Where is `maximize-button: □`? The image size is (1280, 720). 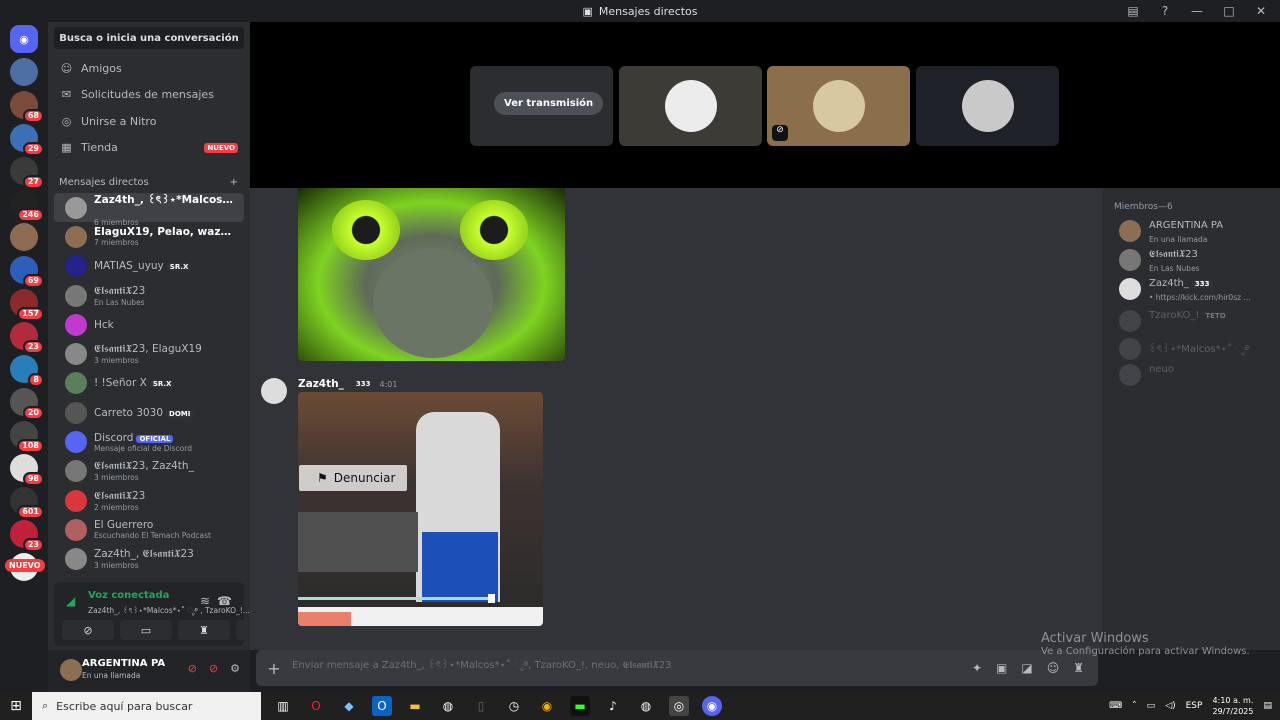 maximize-button: □ is located at coordinates (1229, 11).